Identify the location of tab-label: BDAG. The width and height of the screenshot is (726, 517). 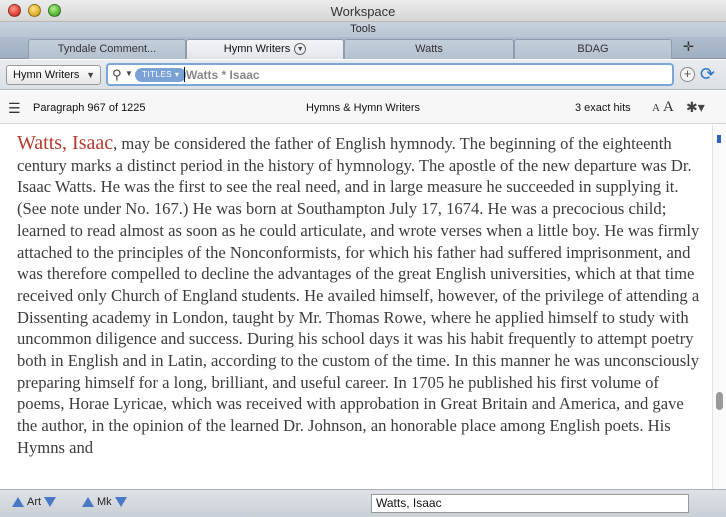
(593, 49).